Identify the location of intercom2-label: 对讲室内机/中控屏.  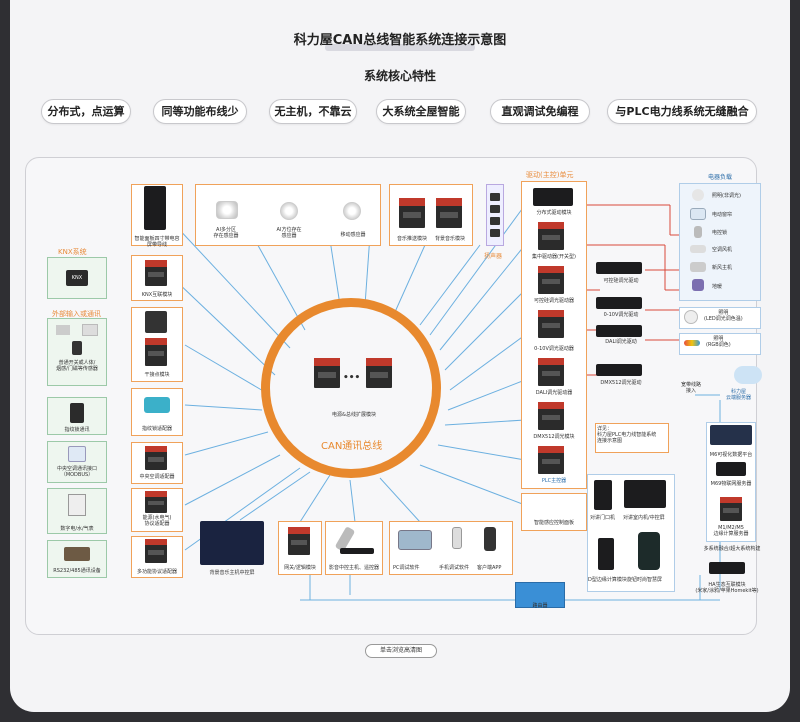
(644, 518).